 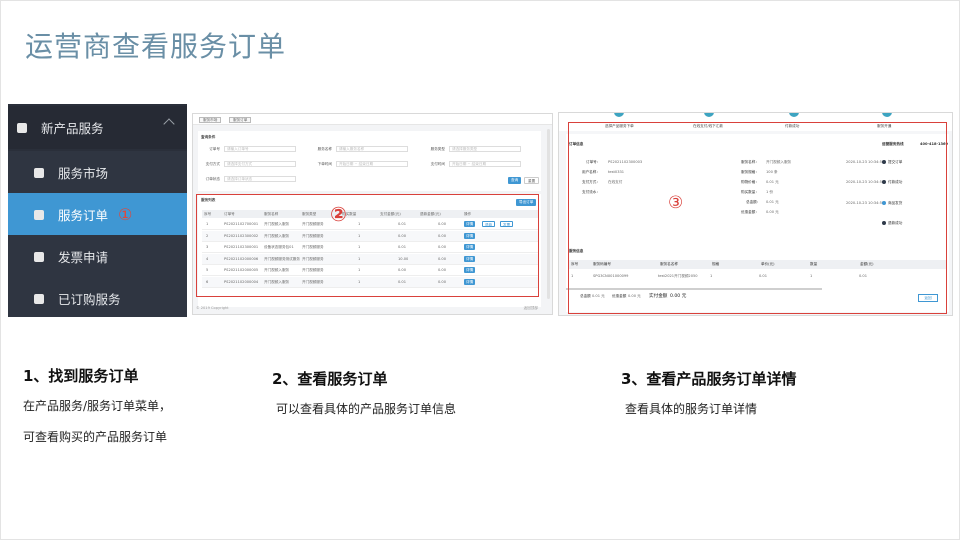 What do you see at coordinates (212, 308) in the screenshot?
I see `footer-copyright: © 2019 Copyright` at bounding box center [212, 308].